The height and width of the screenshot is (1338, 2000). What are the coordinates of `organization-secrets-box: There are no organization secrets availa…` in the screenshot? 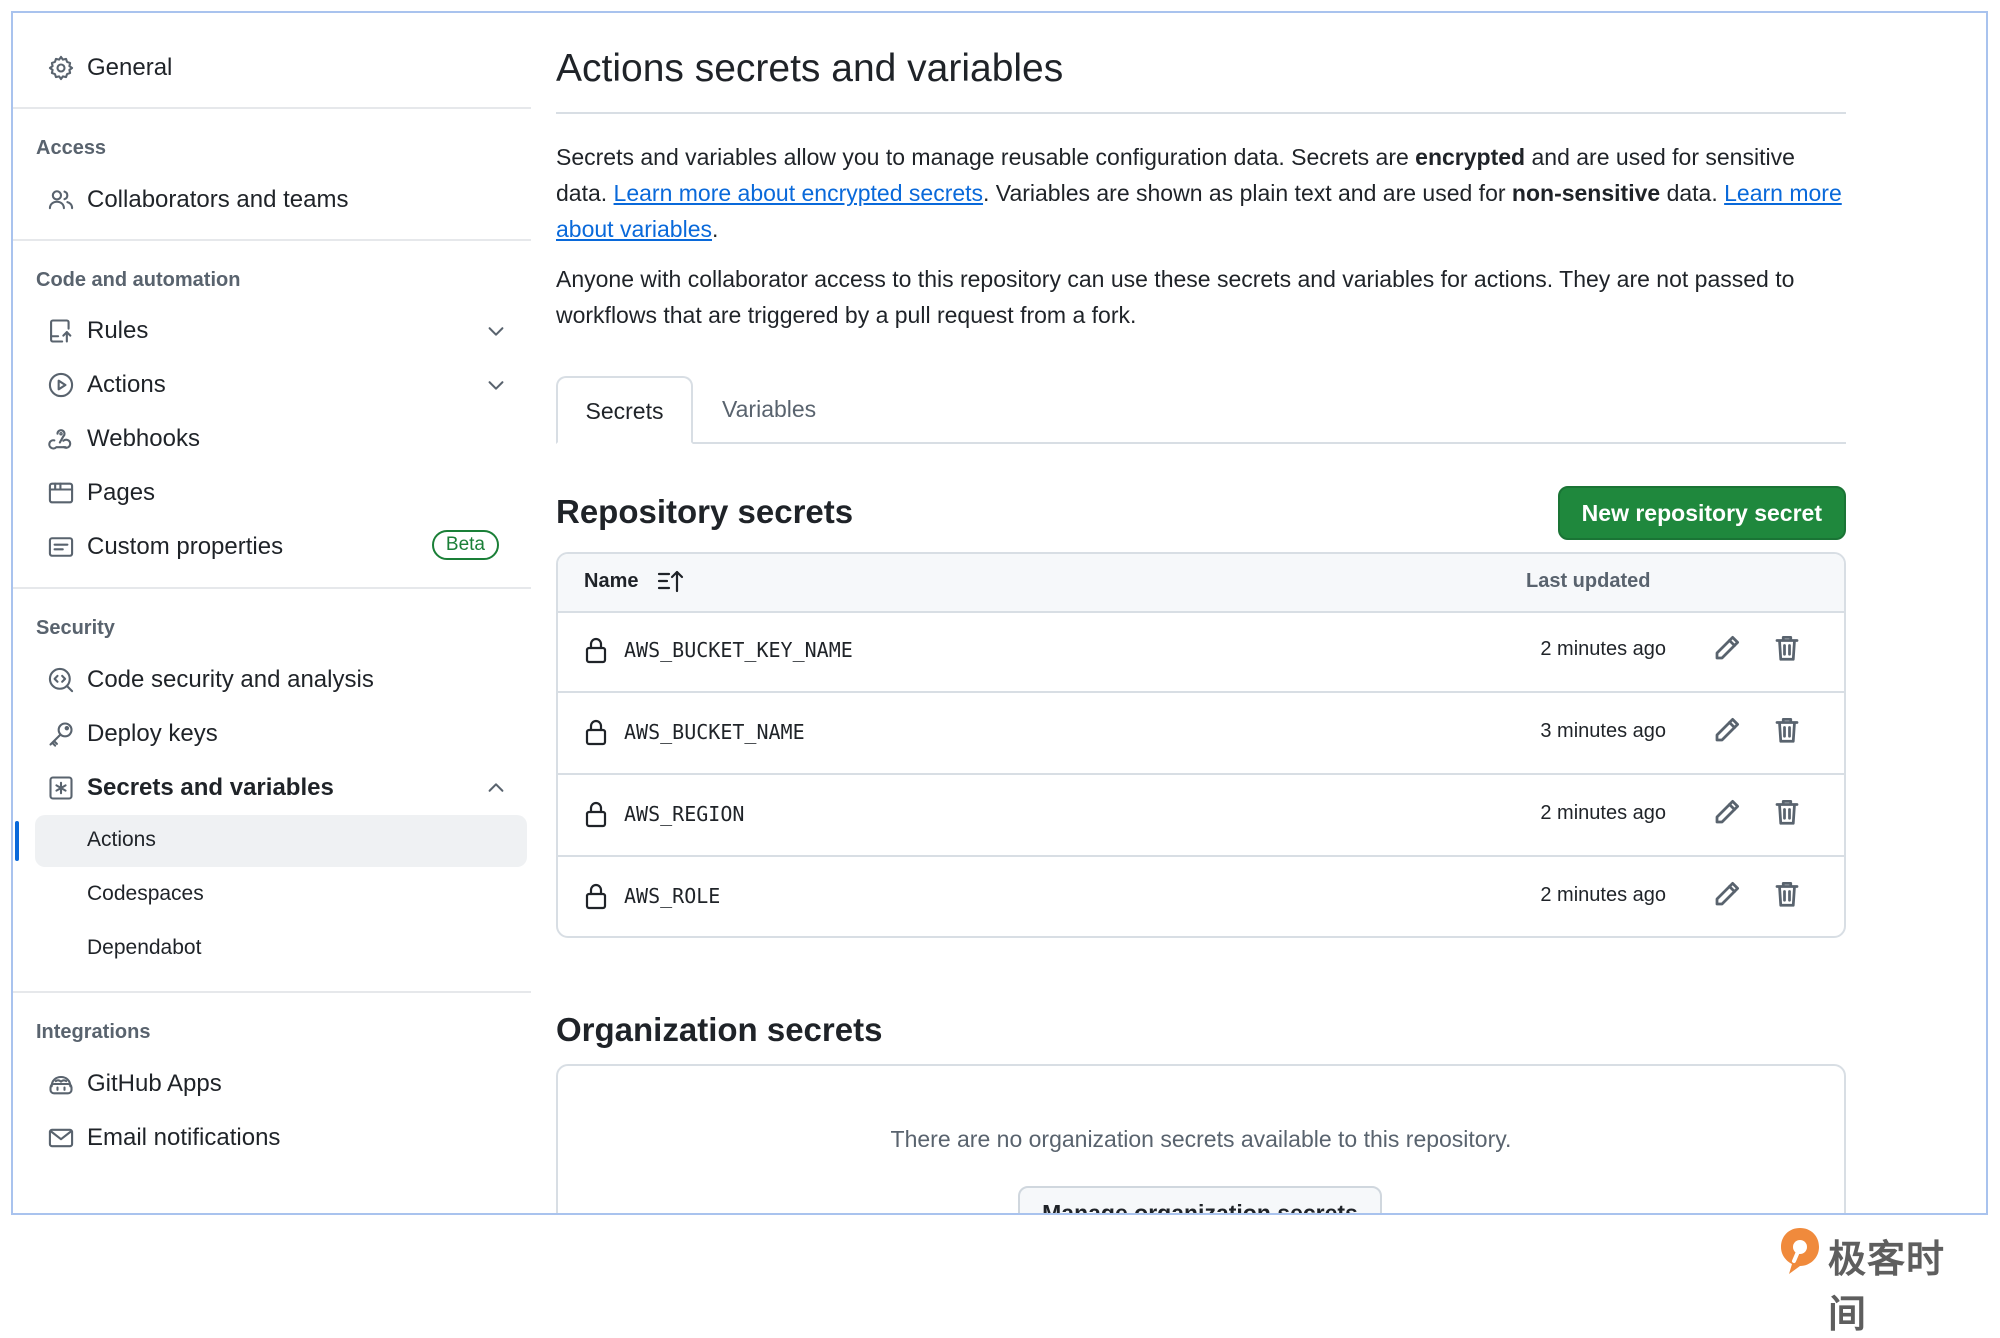 It's located at (1201, 1138).